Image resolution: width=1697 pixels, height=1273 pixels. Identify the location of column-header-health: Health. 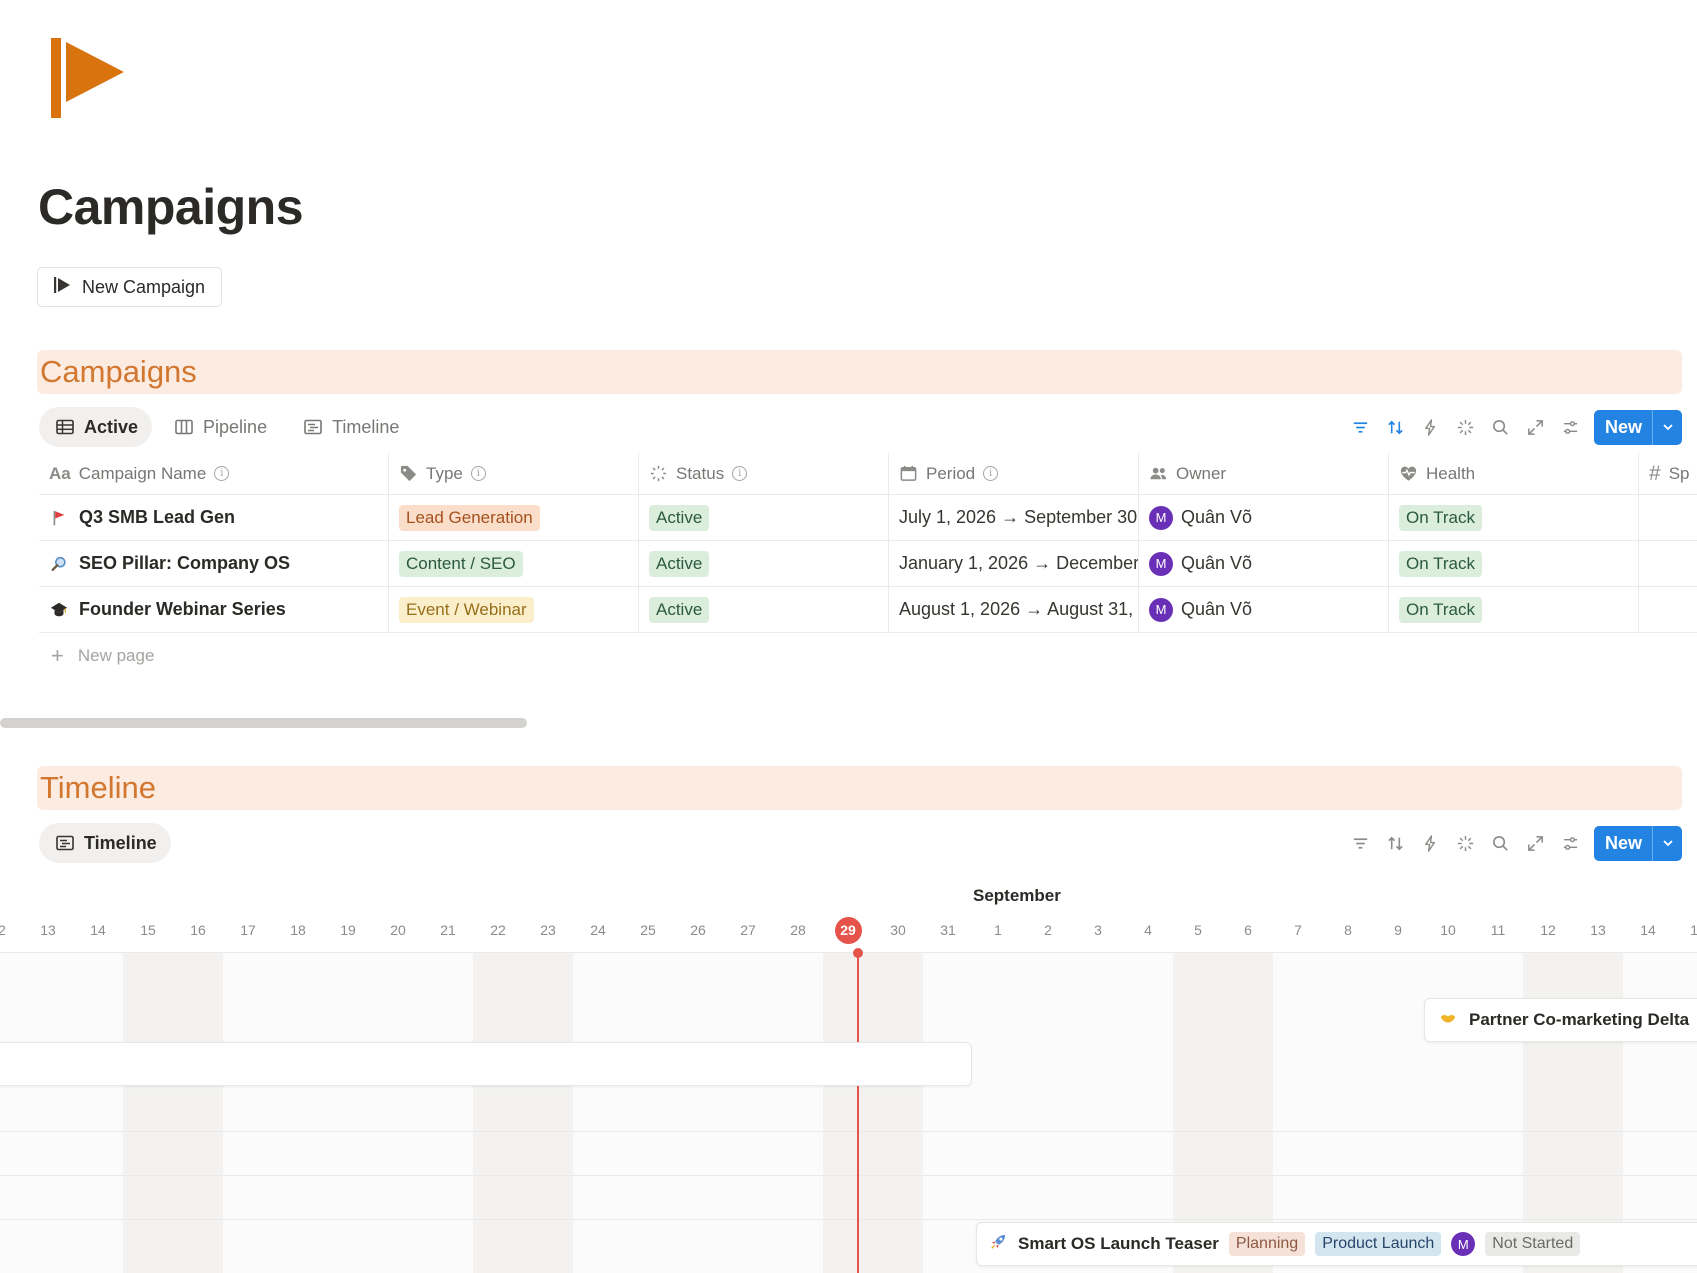
(1514, 473).